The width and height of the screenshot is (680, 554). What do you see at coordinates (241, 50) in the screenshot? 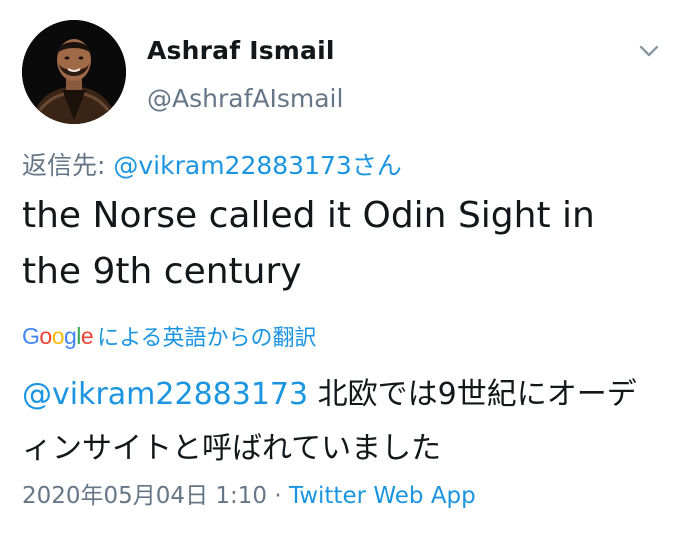
I see `display-name: Ashraf Ismail` at bounding box center [241, 50].